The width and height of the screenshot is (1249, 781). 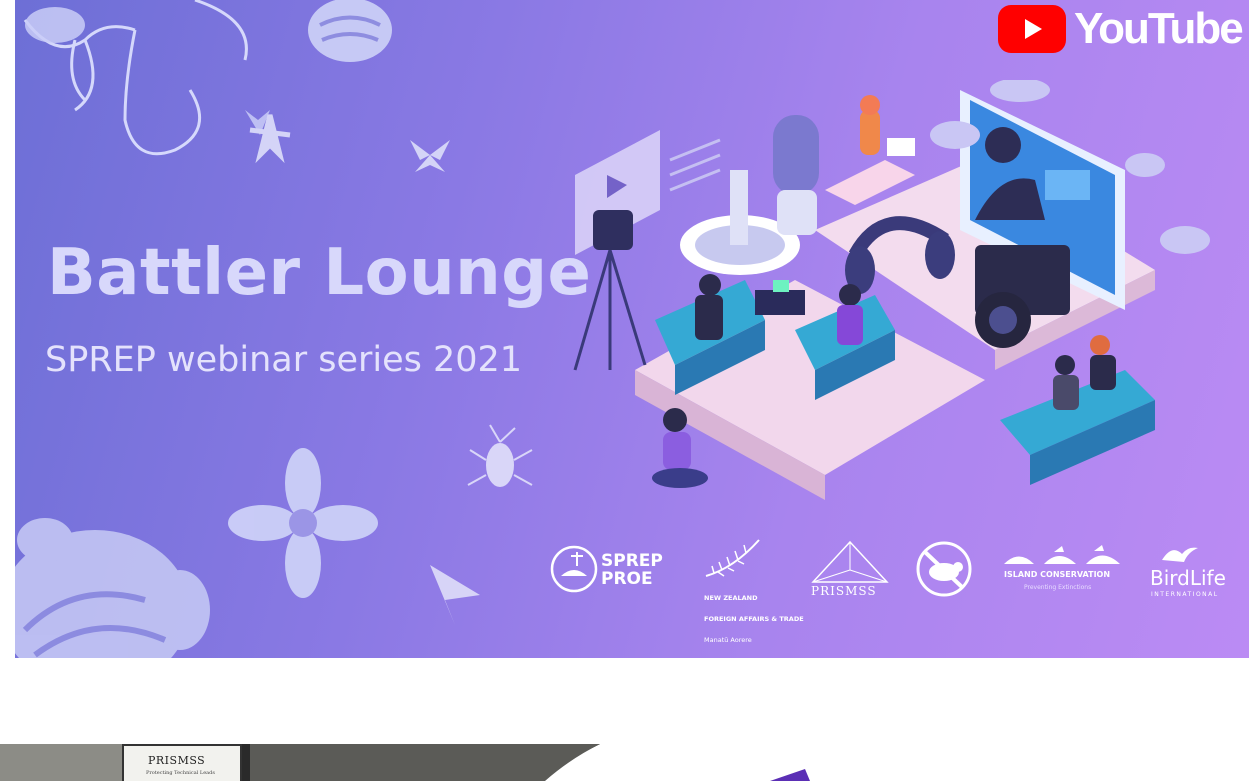 I want to click on sign-title: PRISMSS, so click(x=177, y=760).